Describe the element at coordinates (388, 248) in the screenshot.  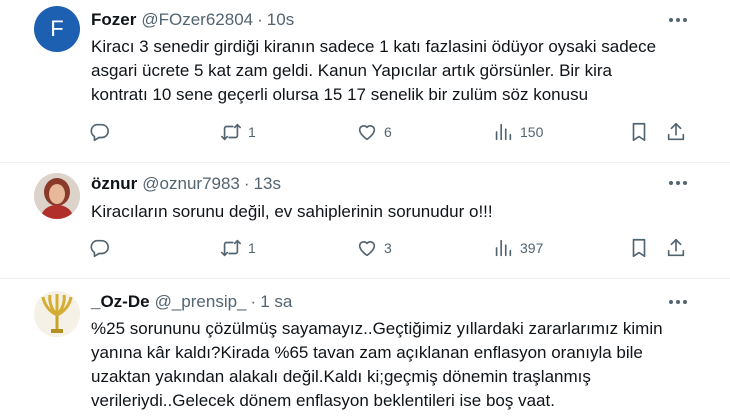
I see `like-count: 3` at that location.